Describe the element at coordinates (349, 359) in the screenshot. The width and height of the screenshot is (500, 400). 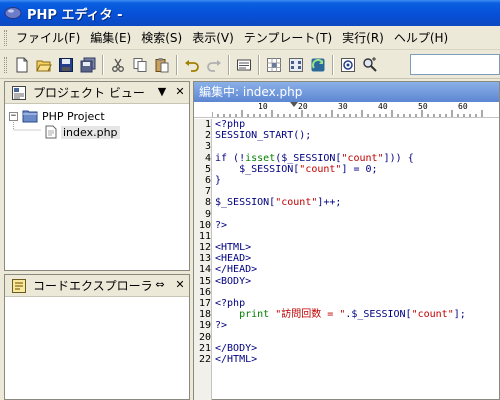
I see `code-line: 22 </HTML>` at that location.